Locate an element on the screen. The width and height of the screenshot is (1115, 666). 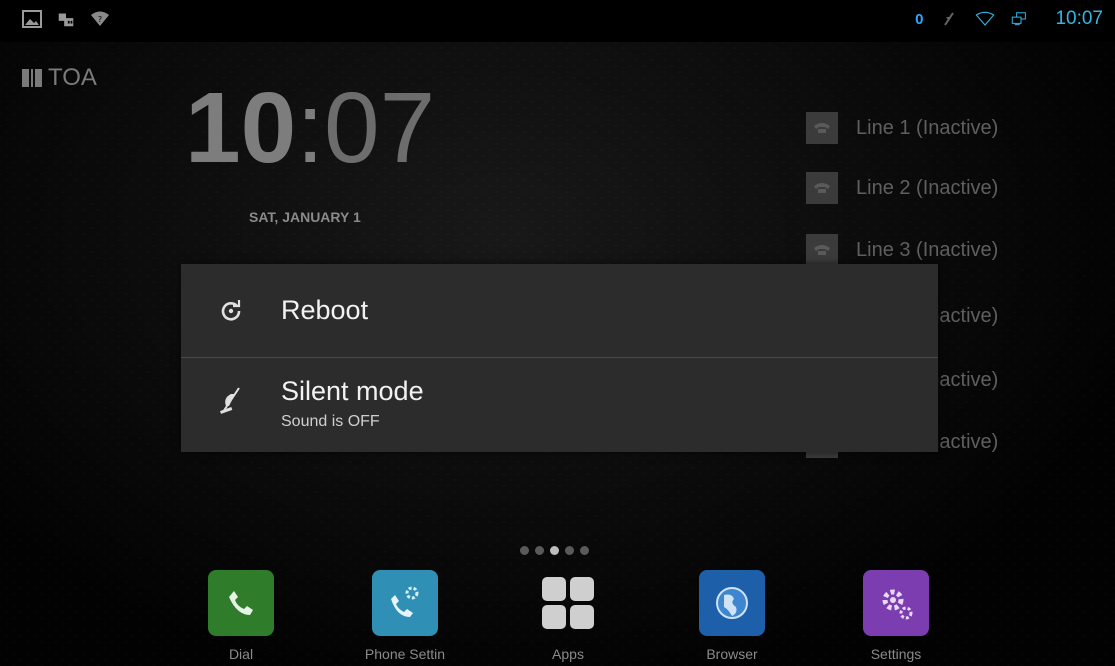
line-label: Line 2 (Inactive) is located at coordinates (927, 187).